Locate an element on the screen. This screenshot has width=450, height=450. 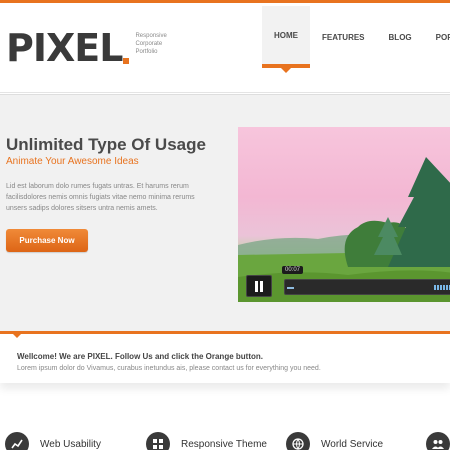
nav-item-features: FEATURES is located at coordinates (343, 37).